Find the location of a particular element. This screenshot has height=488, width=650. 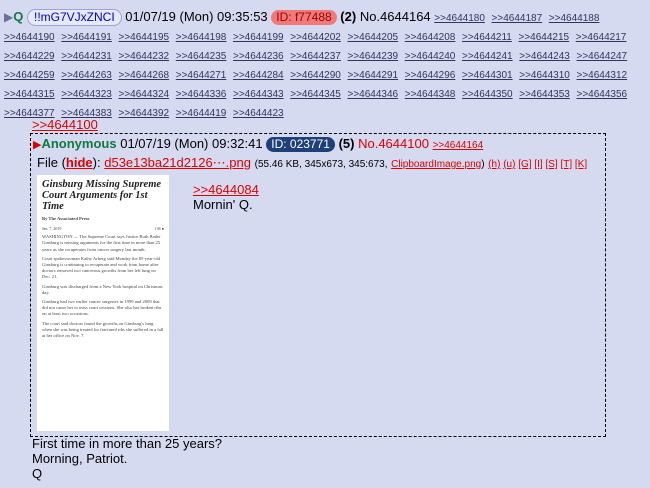

backlink: >>4644290 is located at coordinates (315, 75).